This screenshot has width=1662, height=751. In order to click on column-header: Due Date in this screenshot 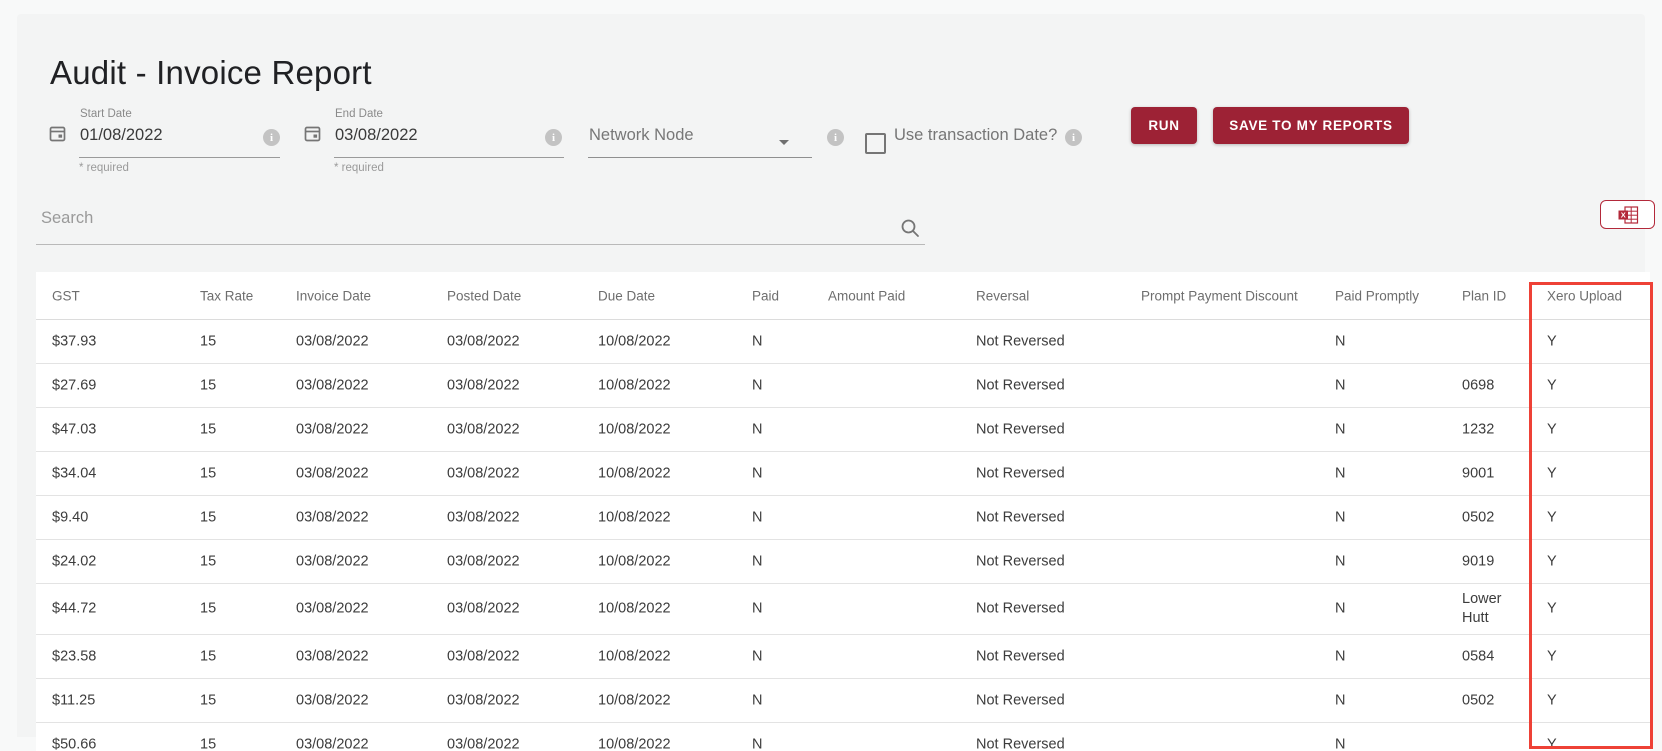, I will do `click(627, 295)`.